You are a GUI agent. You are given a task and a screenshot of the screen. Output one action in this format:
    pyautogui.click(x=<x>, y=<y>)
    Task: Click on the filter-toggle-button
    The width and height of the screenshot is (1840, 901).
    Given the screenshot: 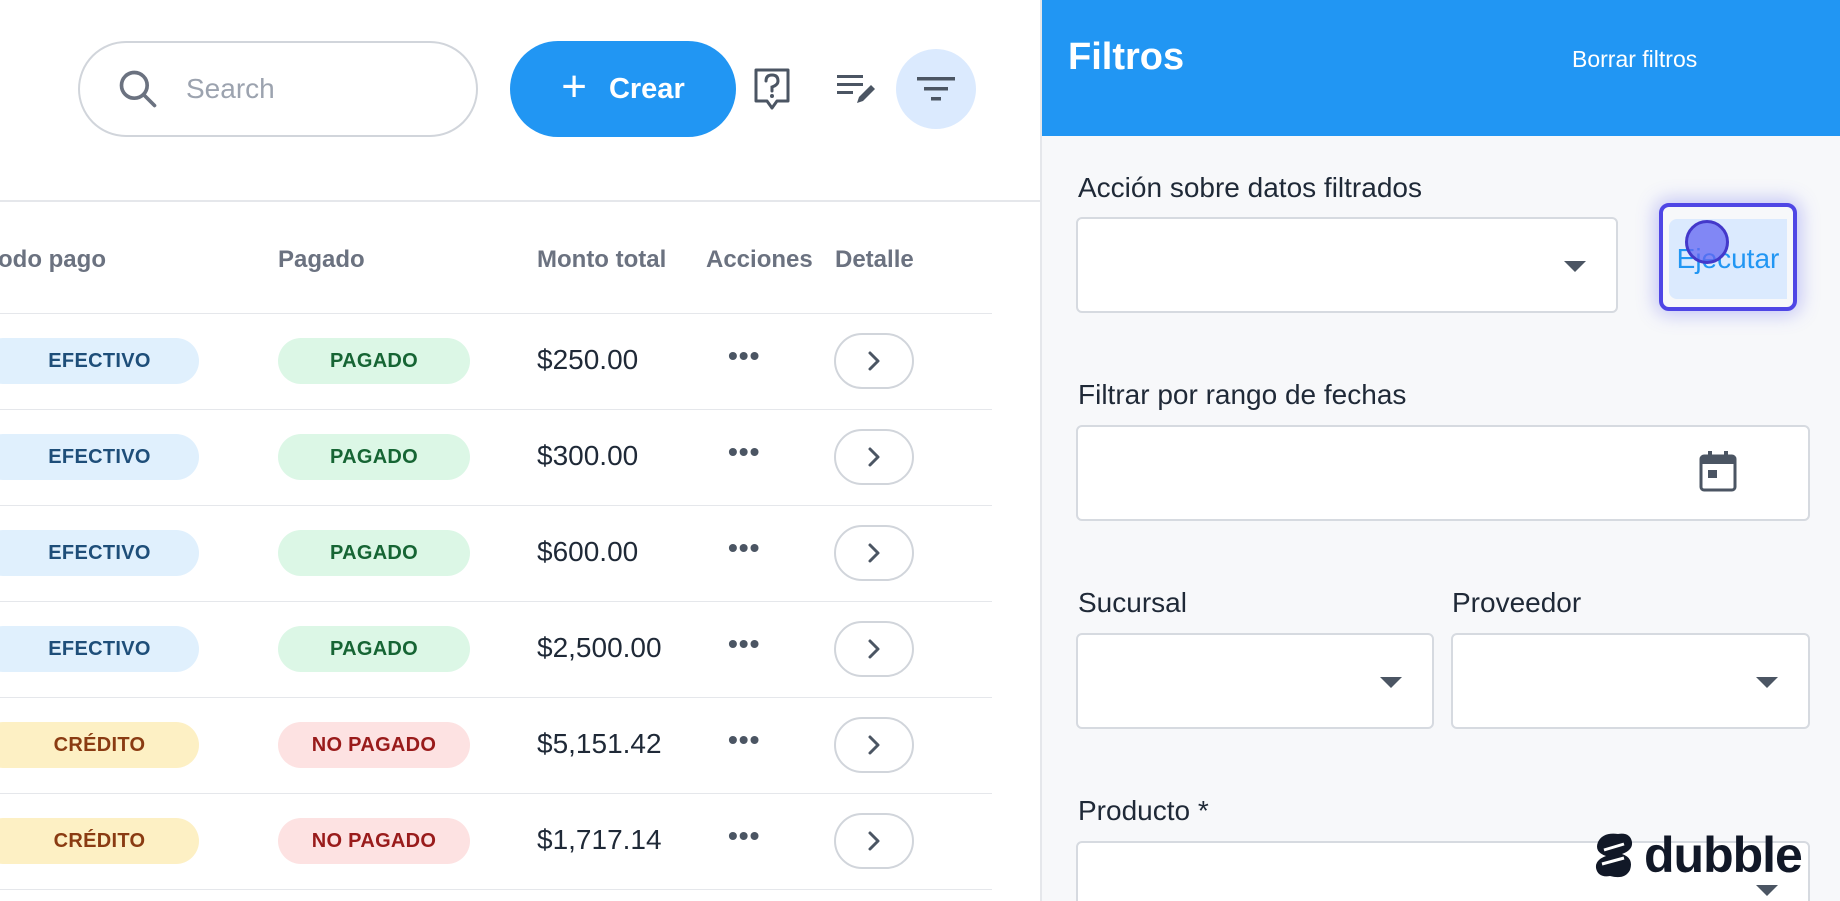 What is the action you would take?
    pyautogui.click(x=936, y=89)
    